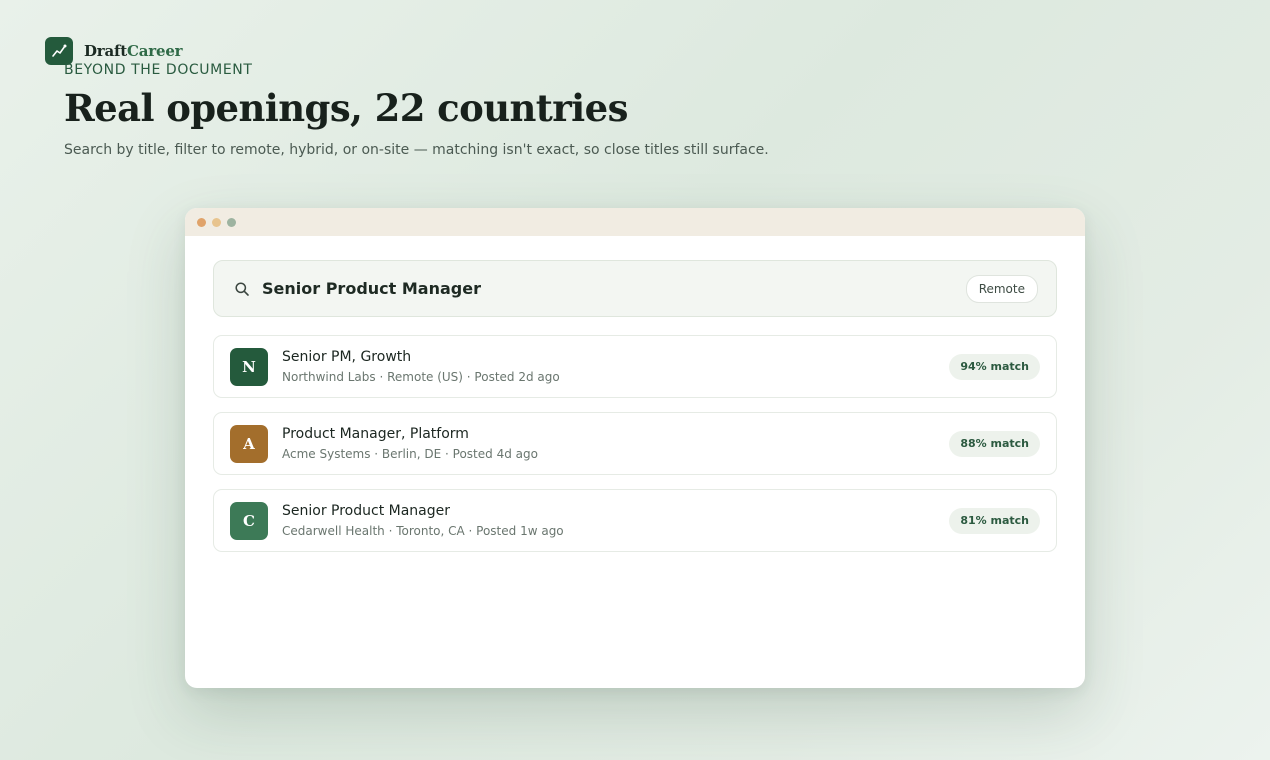 The height and width of the screenshot is (760, 1270). What do you see at coordinates (347, 357) in the screenshot?
I see `job-title: Senior PM, Growth` at bounding box center [347, 357].